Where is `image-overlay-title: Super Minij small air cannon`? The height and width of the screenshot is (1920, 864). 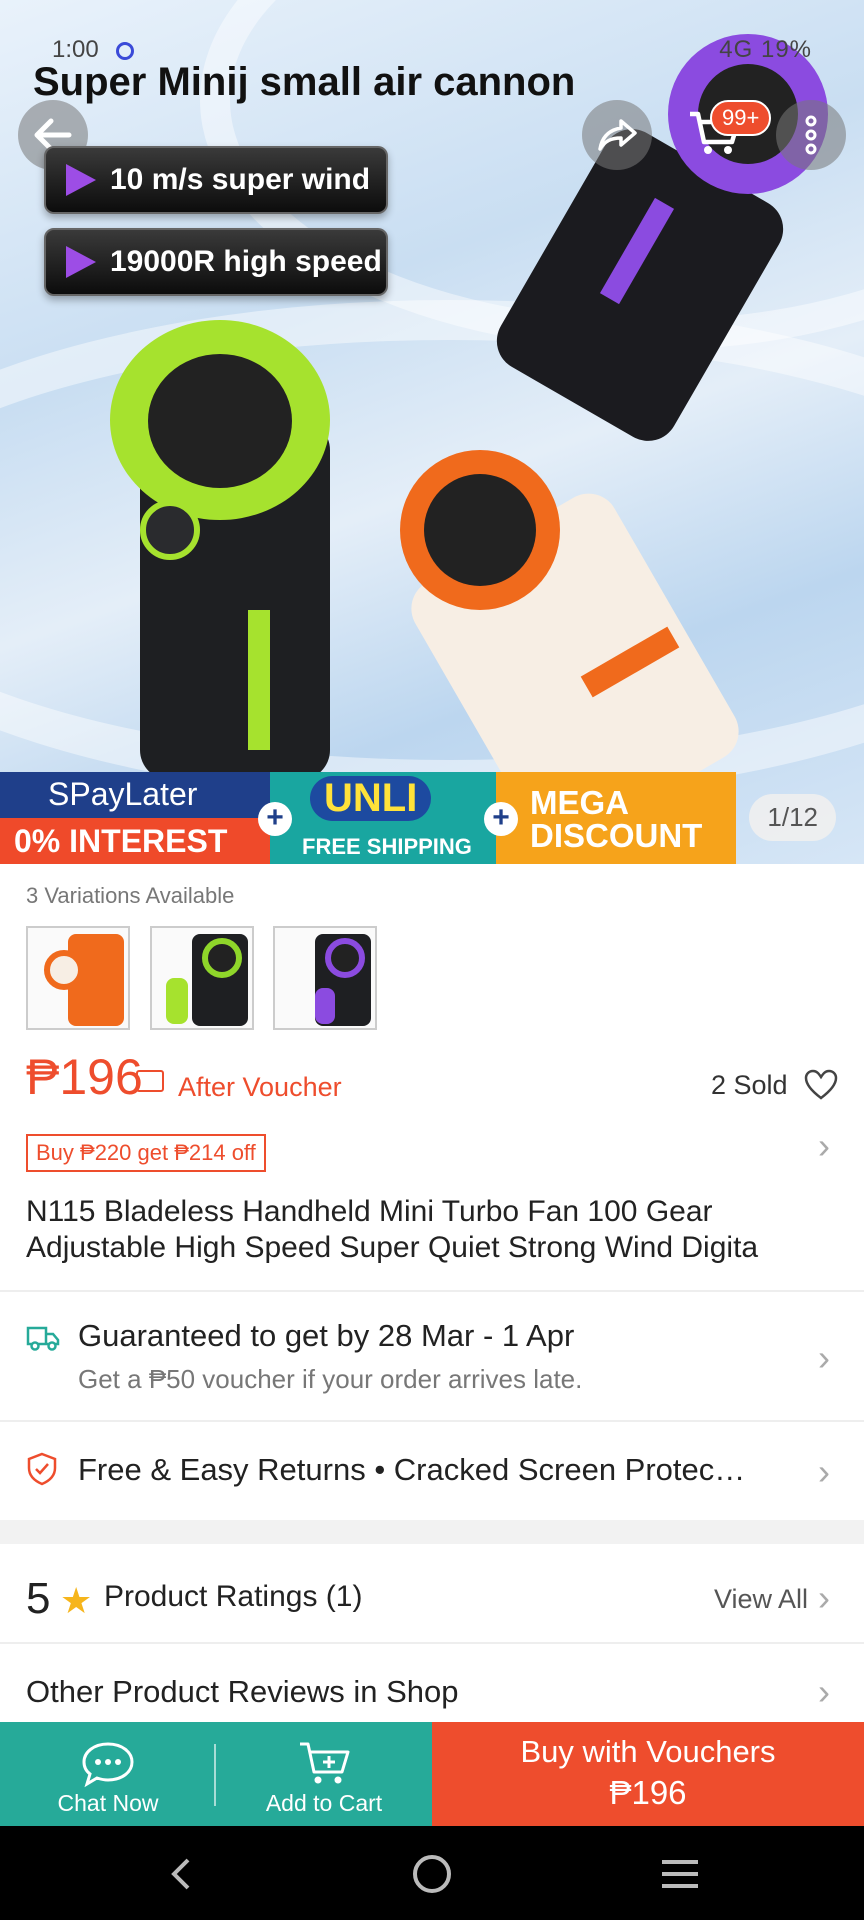
image-overlay-title: Super Minij small air cannon is located at coordinates (304, 82).